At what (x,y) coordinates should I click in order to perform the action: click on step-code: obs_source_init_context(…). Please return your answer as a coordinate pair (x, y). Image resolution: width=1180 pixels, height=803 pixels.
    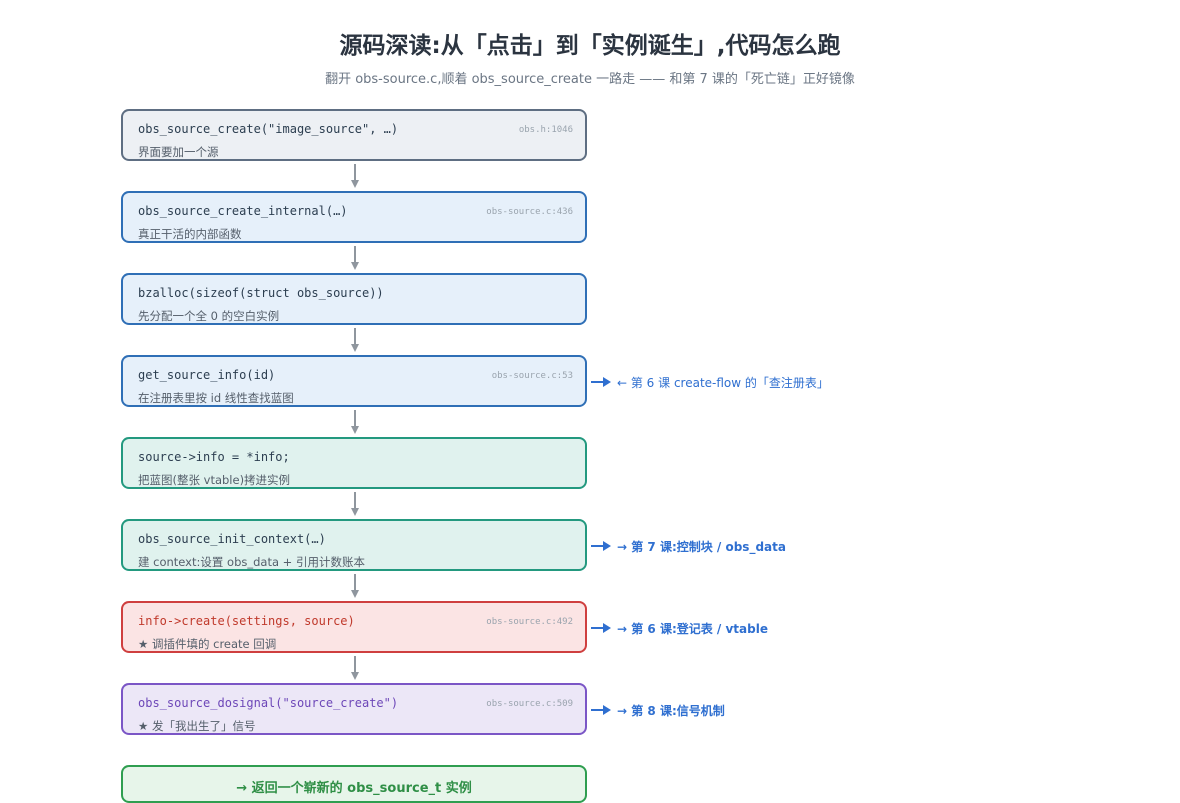
    Looking at the image, I should click on (232, 539).